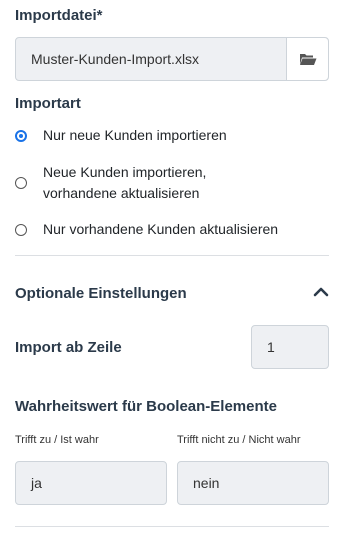 The width and height of the screenshot is (351, 541). I want to click on import-file-field: Muster-Kunden-Import.xlsx, so click(172, 59).